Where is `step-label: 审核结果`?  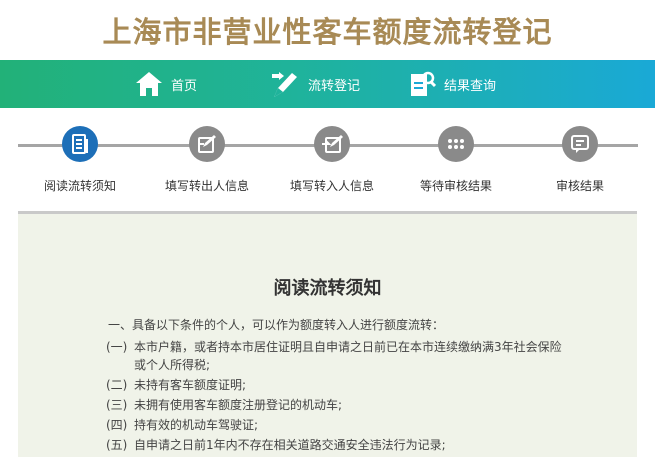 step-label: 审核结果 is located at coordinates (579, 186).